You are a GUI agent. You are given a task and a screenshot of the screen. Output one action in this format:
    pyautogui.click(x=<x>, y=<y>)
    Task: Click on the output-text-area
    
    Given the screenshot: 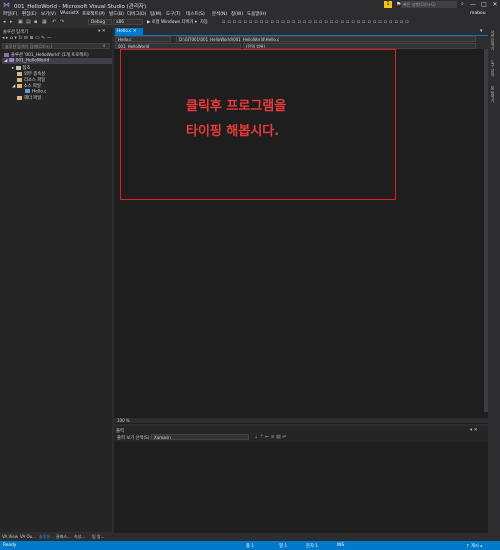 What is the action you would take?
    pyautogui.click(x=301, y=487)
    